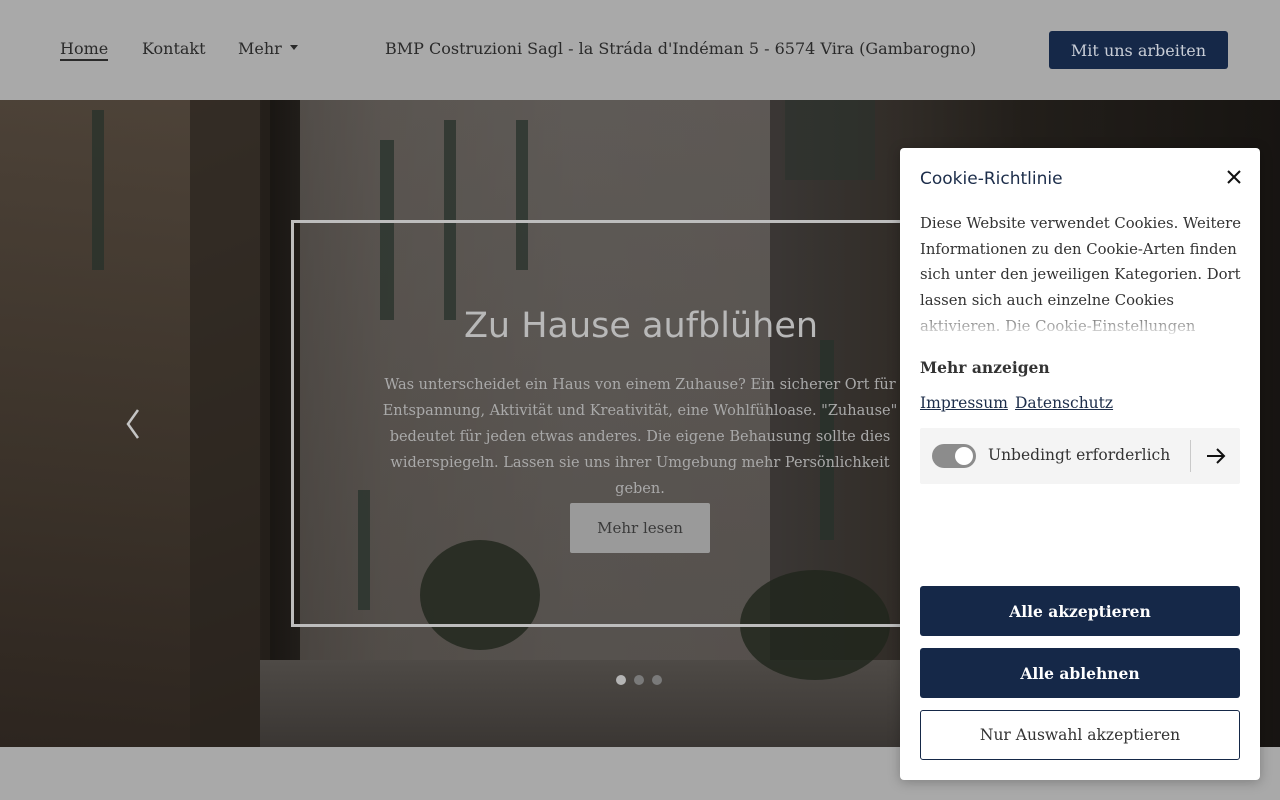 The image size is (1280, 800). What do you see at coordinates (610, 703) in the screenshot?
I see `hero-background-street` at bounding box center [610, 703].